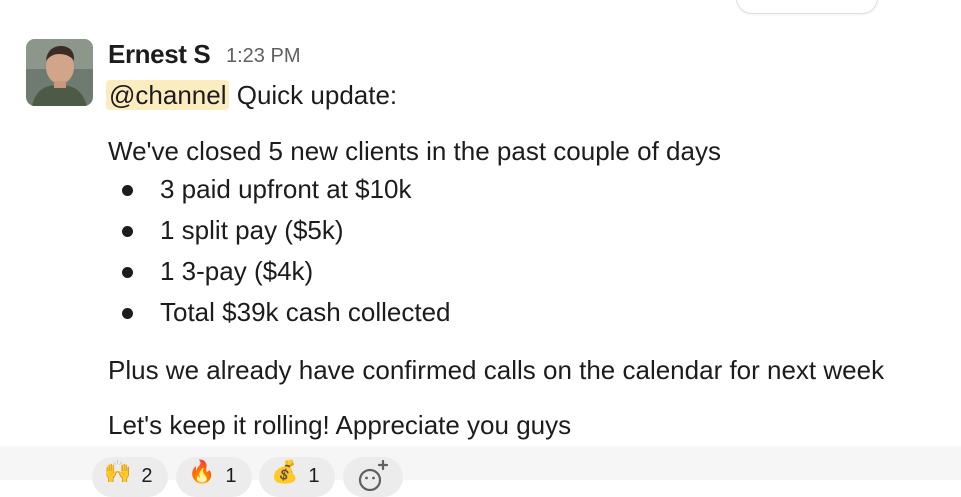 This screenshot has width=961, height=497. I want to click on author-name: Ernest S, so click(159, 54).